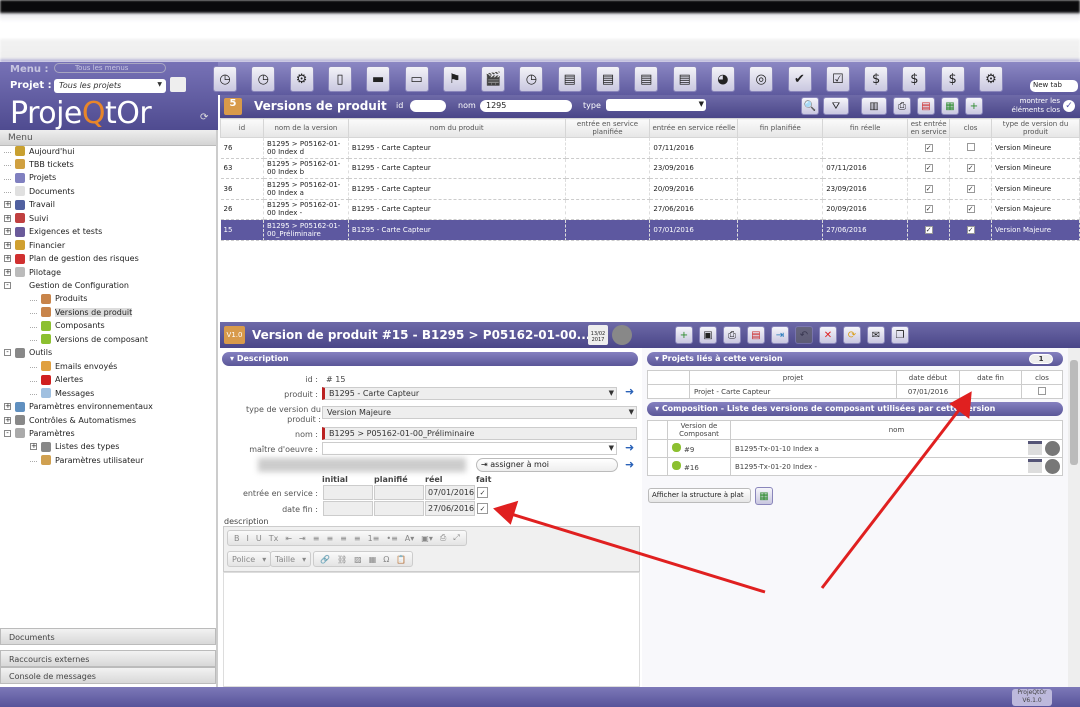 This screenshot has height=707, width=1080. I want to click on column-header: fin planifiée, so click(780, 128).